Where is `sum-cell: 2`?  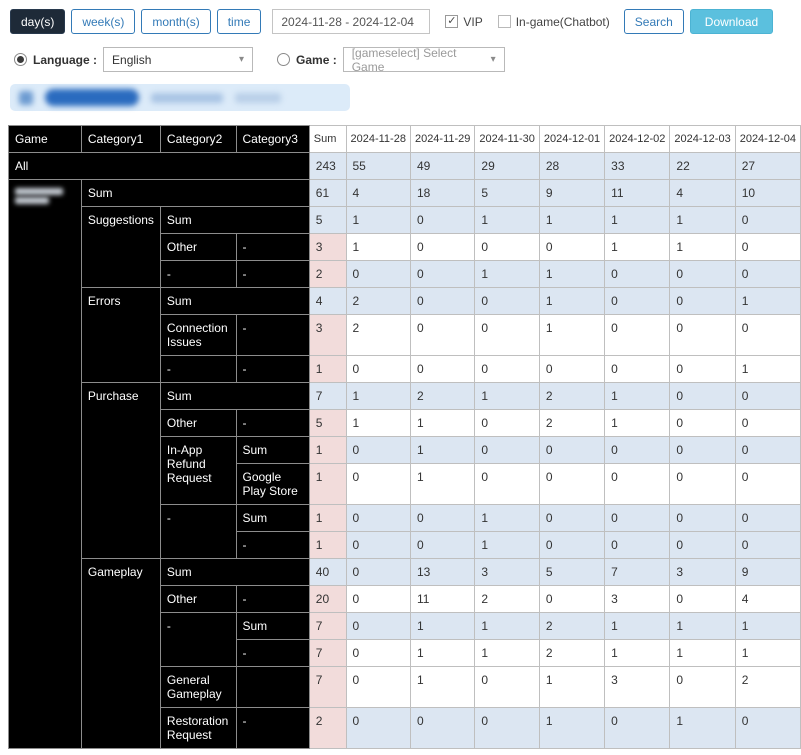 sum-cell: 2 is located at coordinates (327, 728).